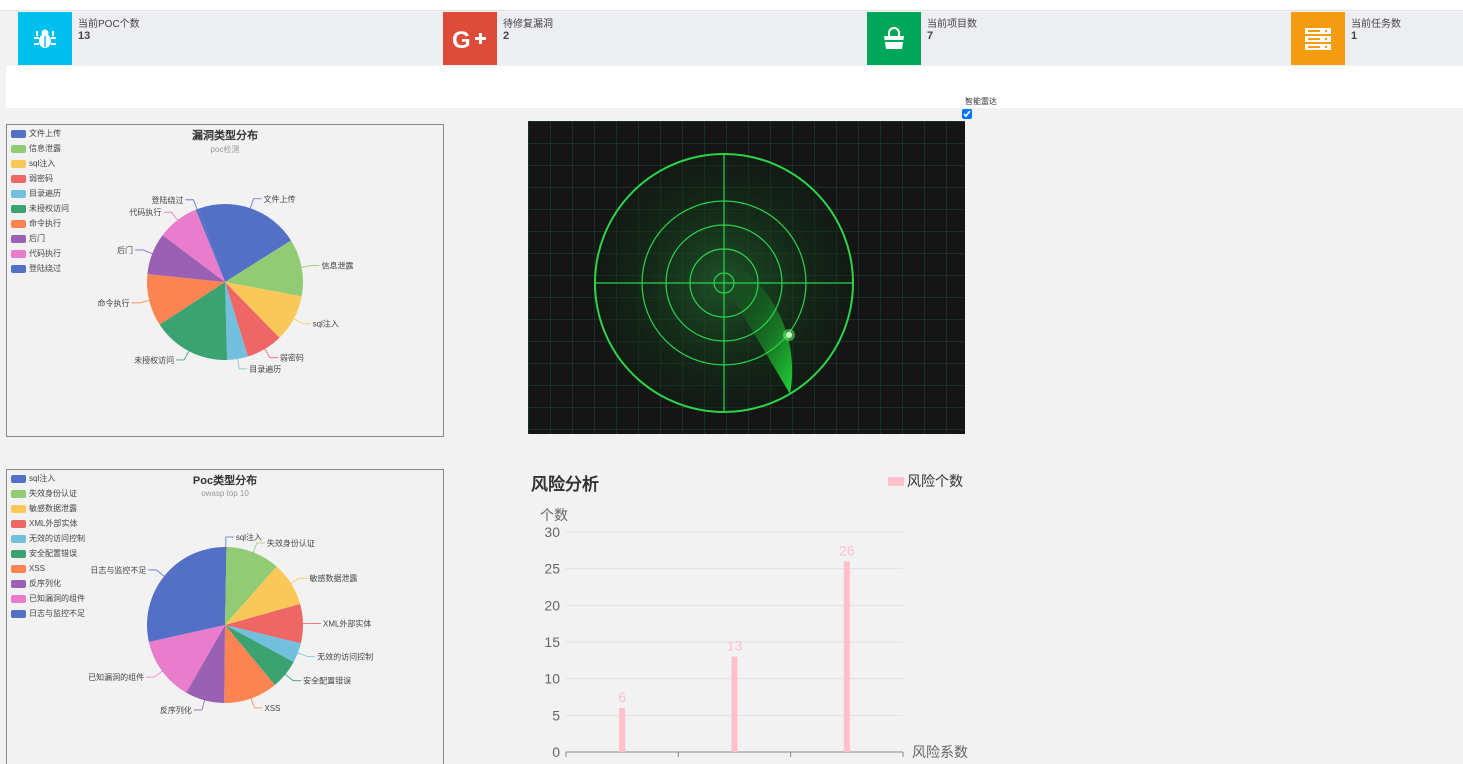 This screenshot has height=764, width=1463. Describe the element at coordinates (952, 22) in the screenshot. I see `stat-label: 当前项目数` at that location.